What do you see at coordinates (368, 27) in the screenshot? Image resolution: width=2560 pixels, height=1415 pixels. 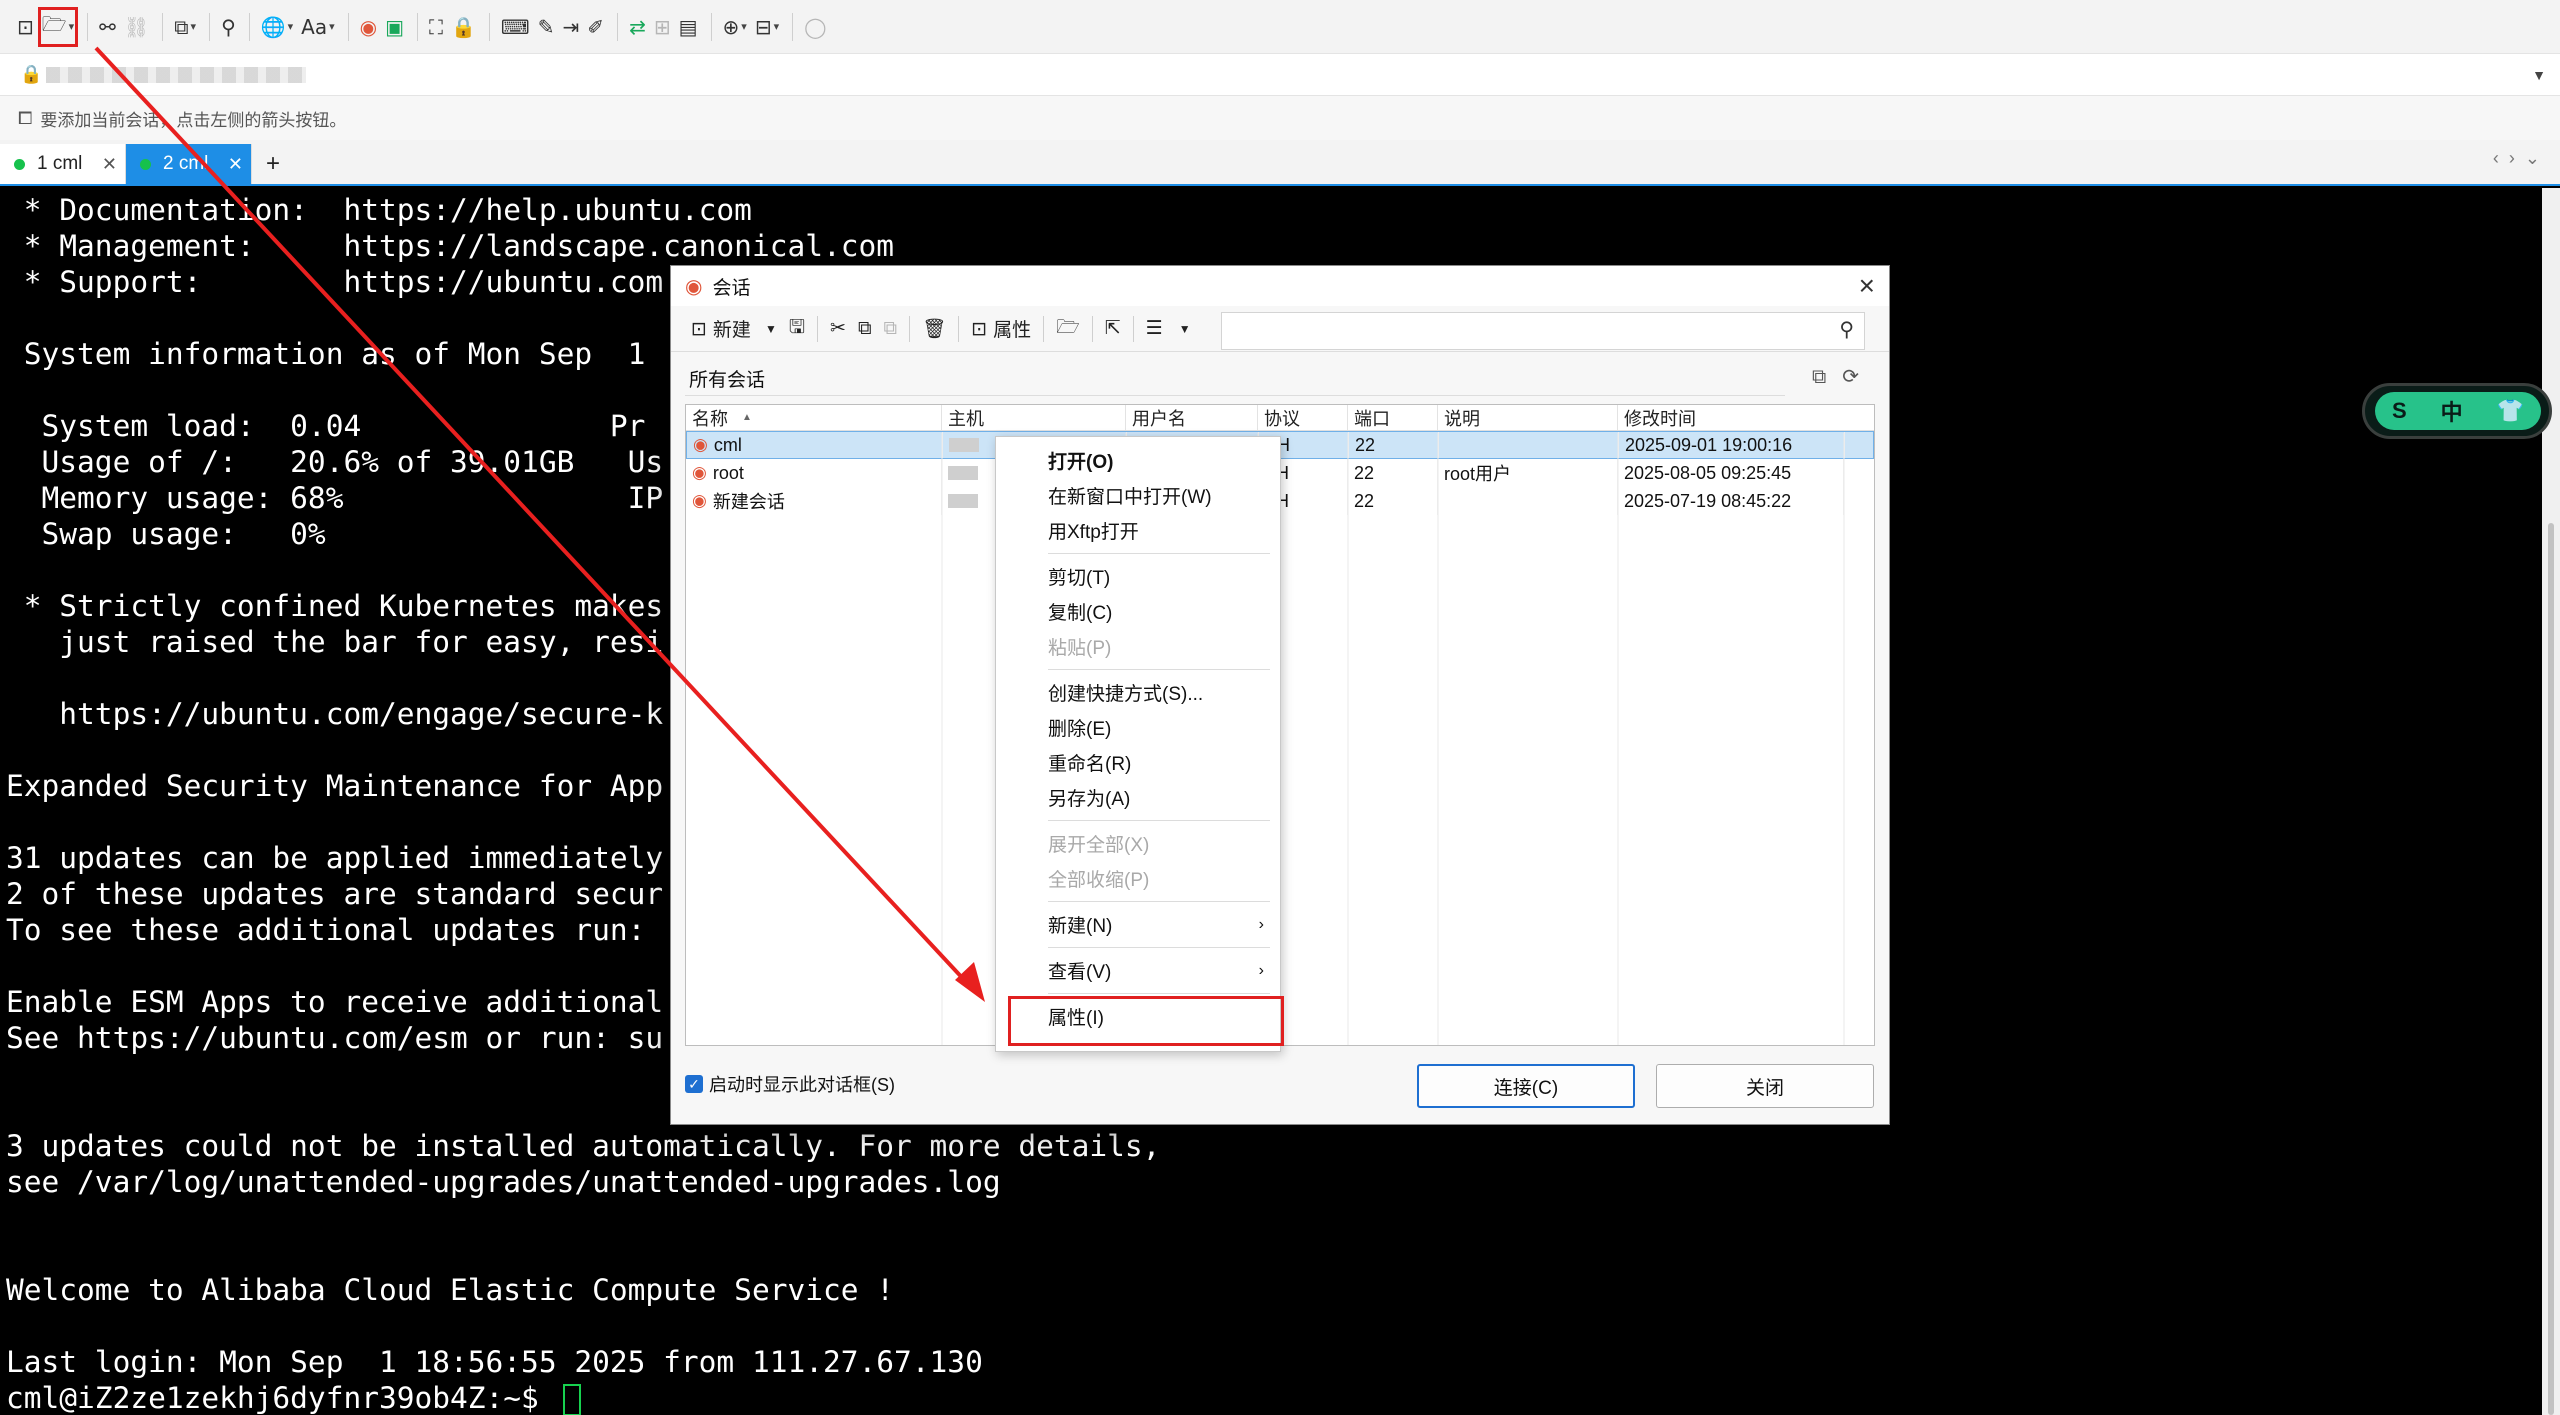 I see `xshell-icon: ◉` at bounding box center [368, 27].